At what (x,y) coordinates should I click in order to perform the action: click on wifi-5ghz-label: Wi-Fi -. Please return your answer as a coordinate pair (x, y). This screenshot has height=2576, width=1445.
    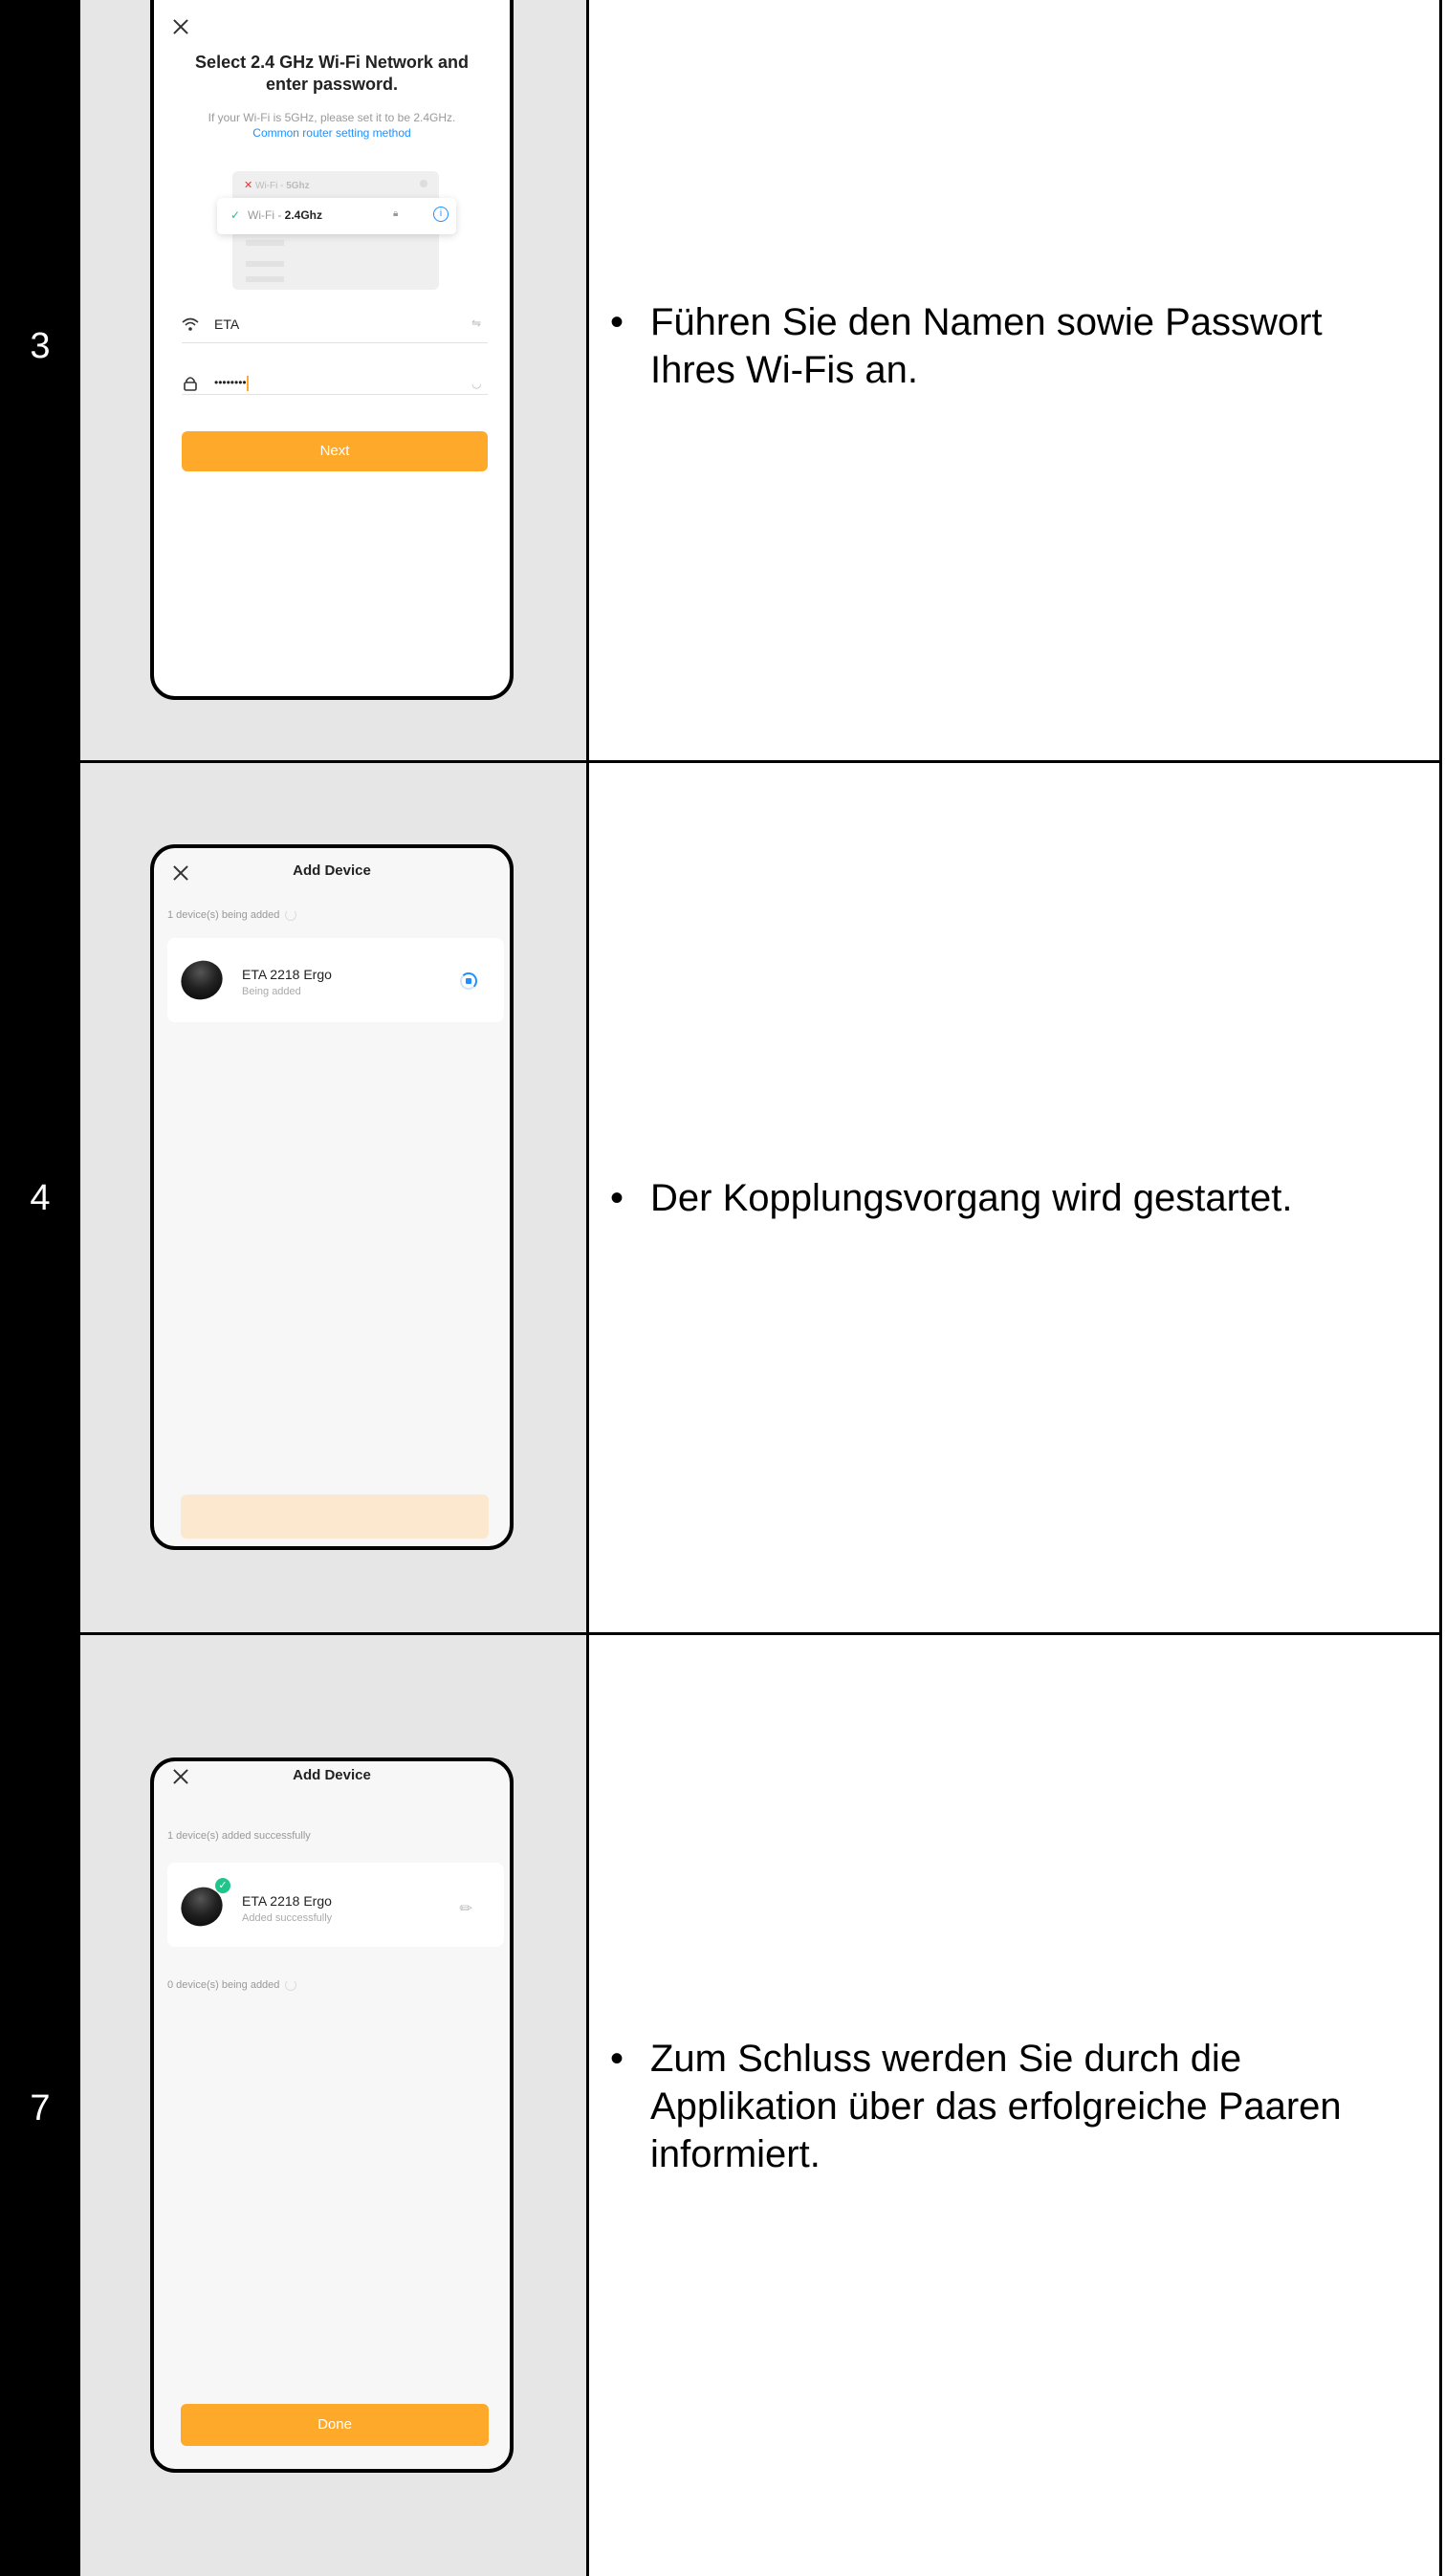
    Looking at the image, I should click on (271, 186).